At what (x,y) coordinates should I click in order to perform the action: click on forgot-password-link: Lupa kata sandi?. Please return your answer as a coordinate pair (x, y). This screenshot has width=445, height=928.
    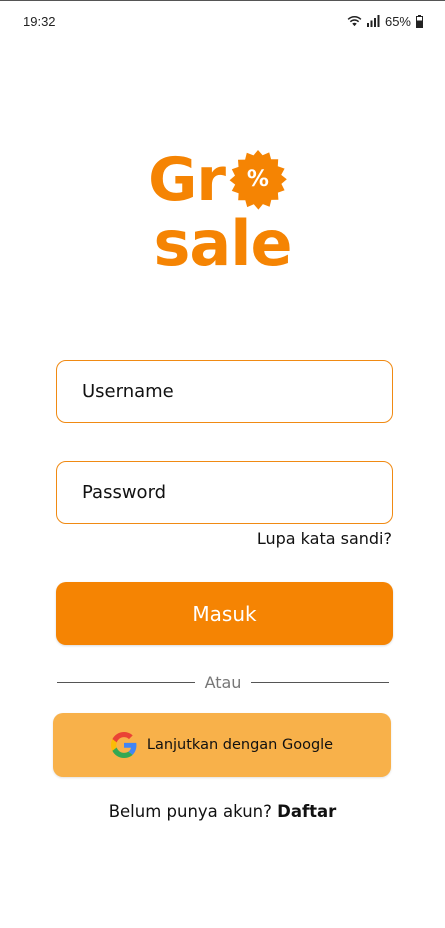
    Looking at the image, I should click on (324, 538).